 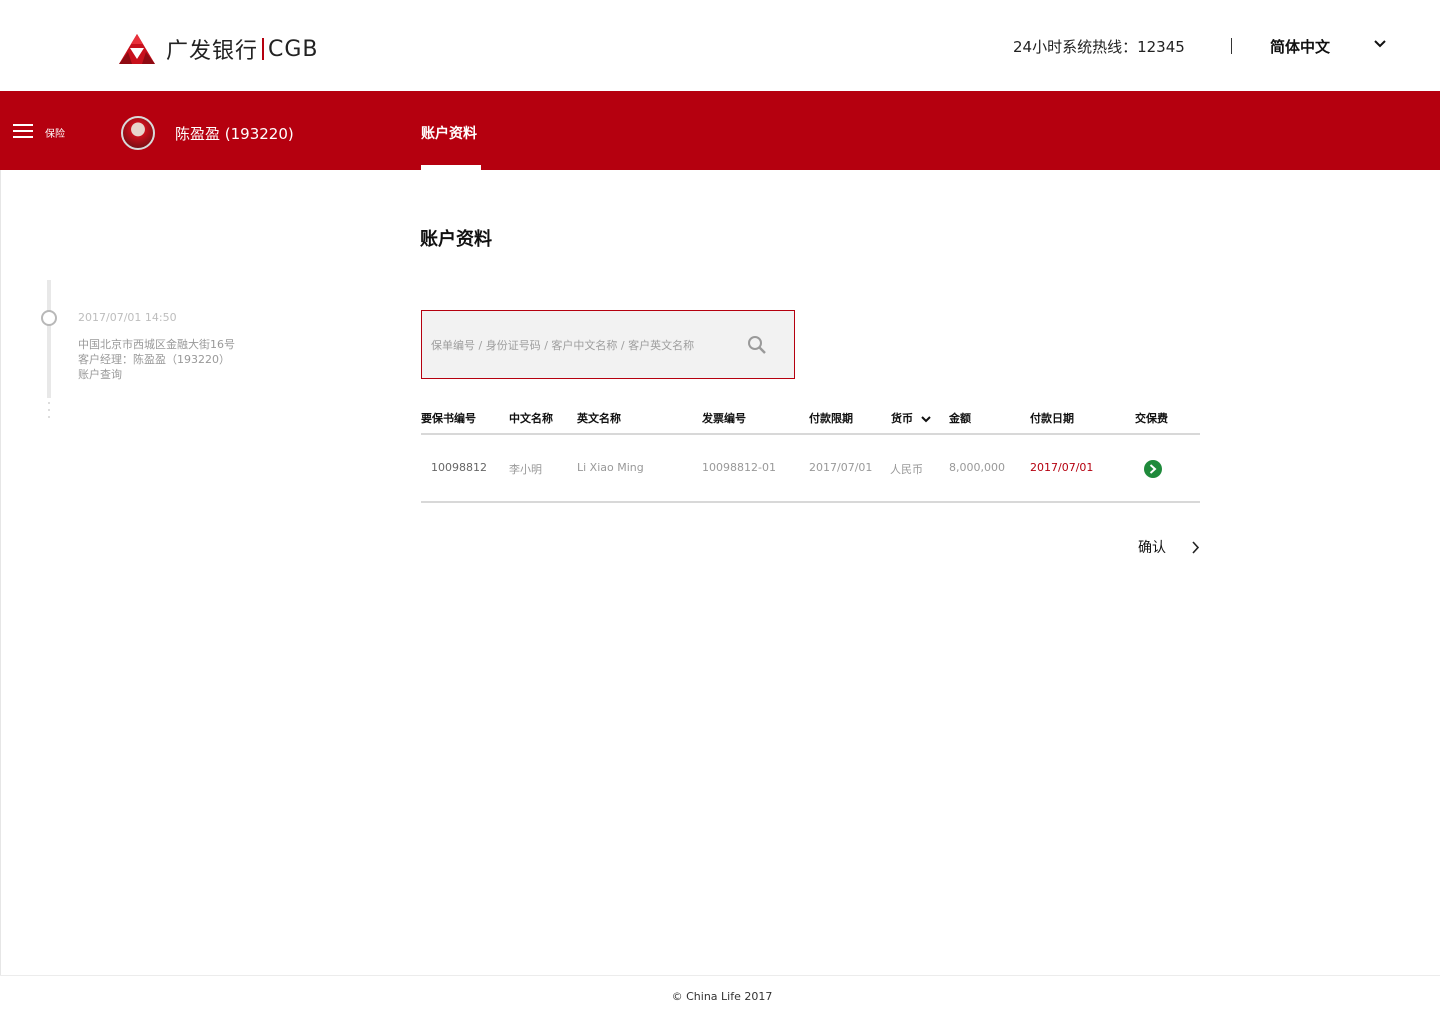 What do you see at coordinates (456, 239) in the screenshot?
I see `page-title: 账户资料` at bounding box center [456, 239].